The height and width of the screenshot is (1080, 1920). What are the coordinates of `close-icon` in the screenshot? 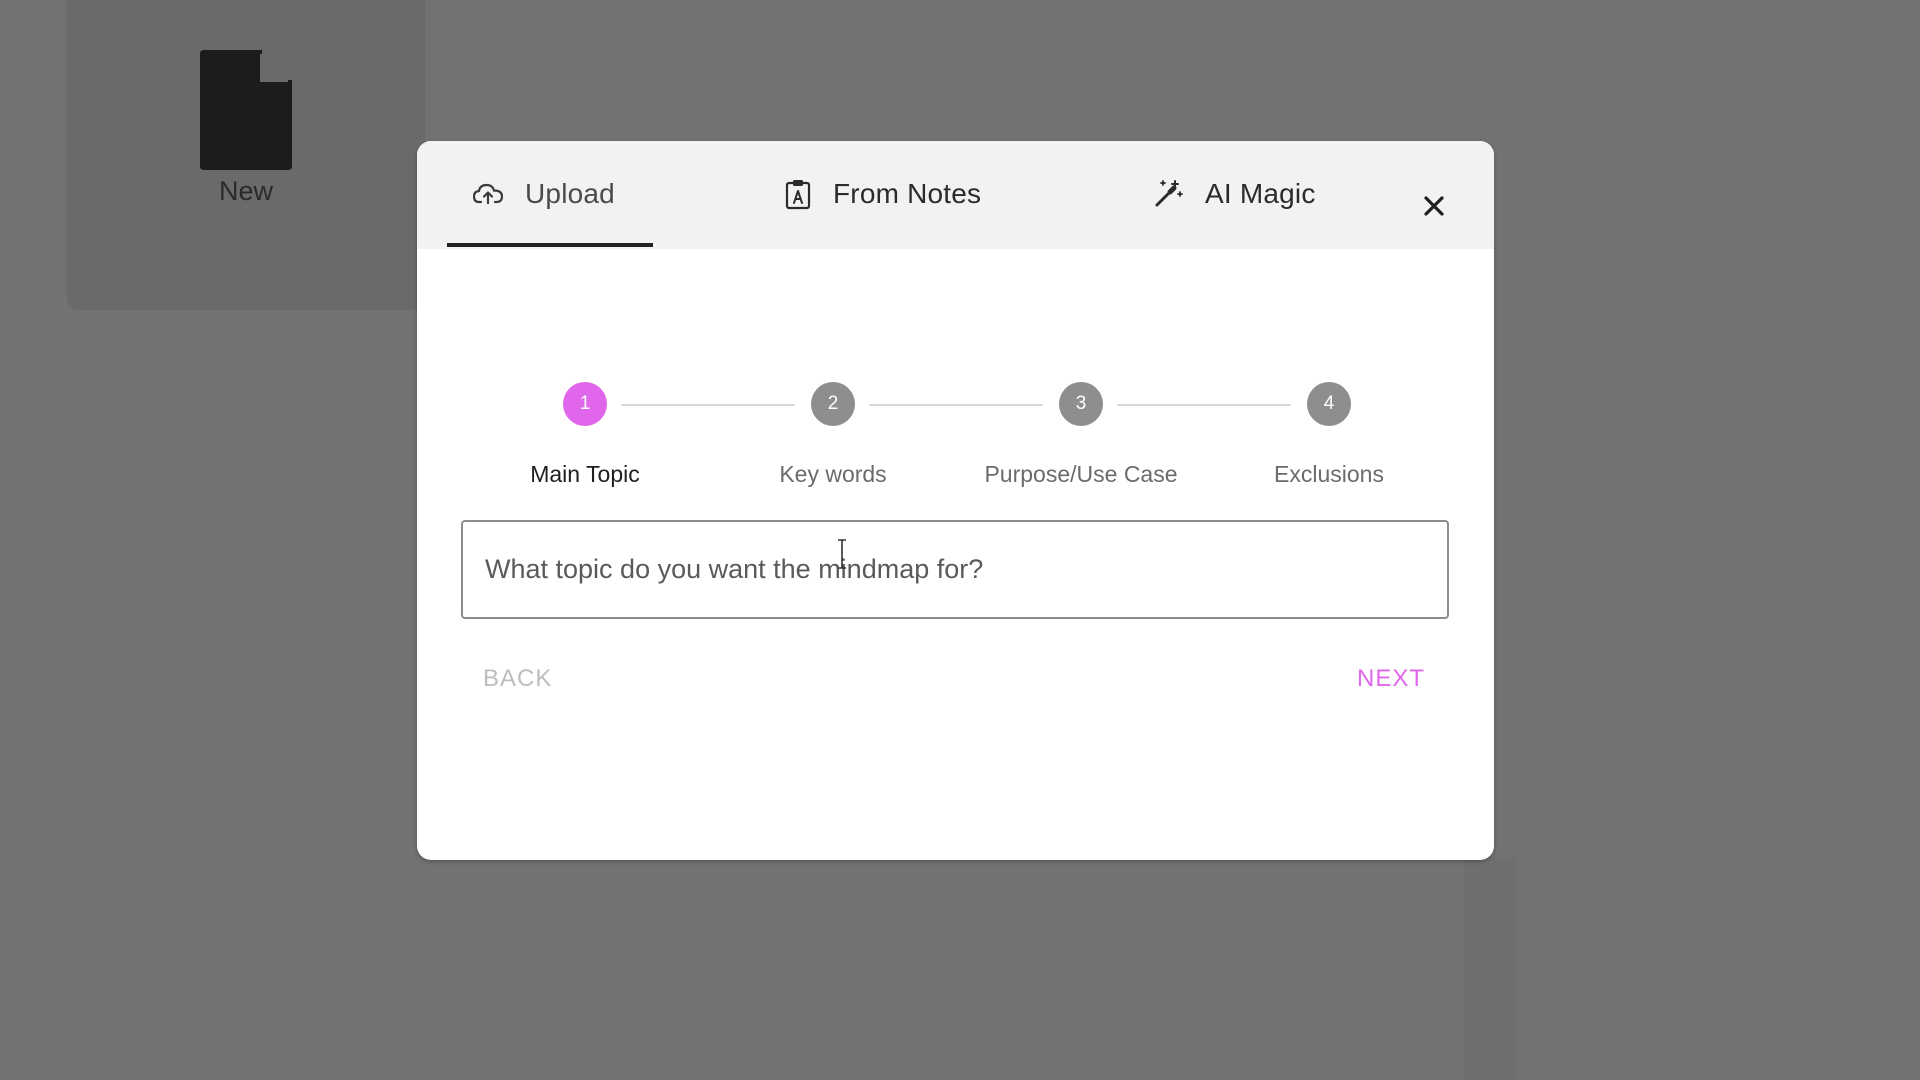 It's located at (1434, 206).